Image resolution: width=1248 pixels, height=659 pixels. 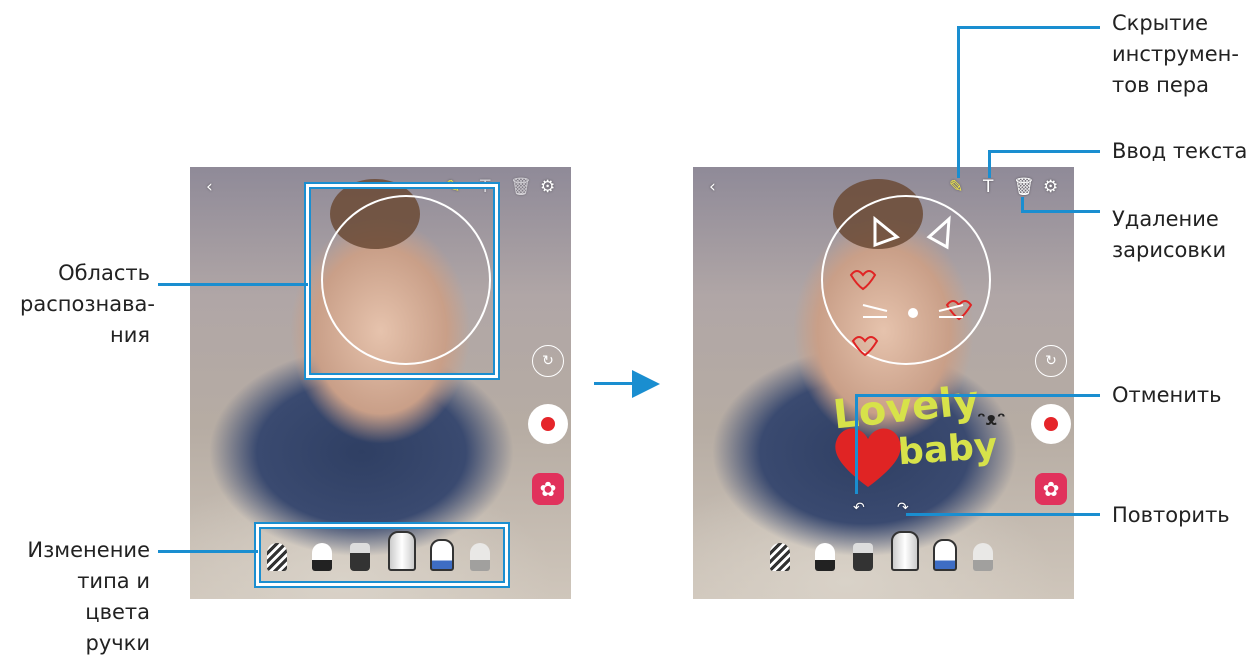 What do you see at coordinates (233, 284) in the screenshot?
I see `recognition-area-pointer` at bounding box center [233, 284].